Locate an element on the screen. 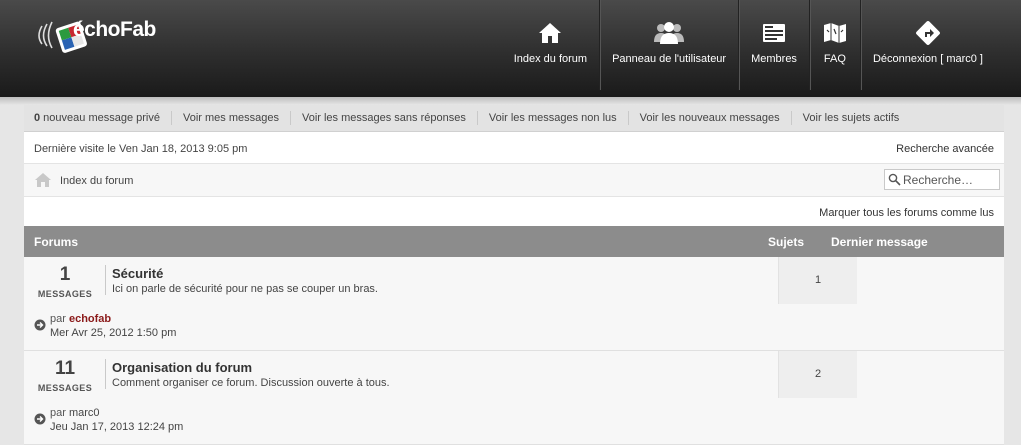 This screenshot has height=445, width=1021. last-post-date: Jeu Jan 17, 2013 12:24 pm is located at coordinates (117, 427).